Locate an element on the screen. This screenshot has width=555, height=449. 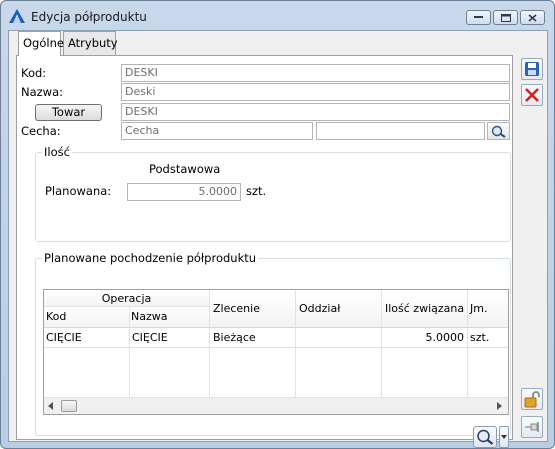
pin-icon is located at coordinates (532, 427).